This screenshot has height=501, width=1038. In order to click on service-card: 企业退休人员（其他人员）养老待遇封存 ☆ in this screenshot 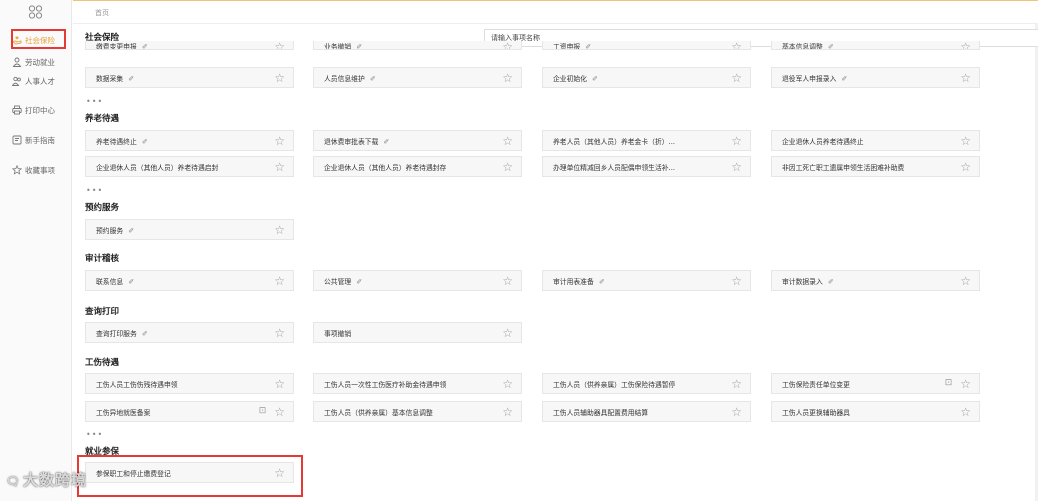, I will do `click(417, 166)`.